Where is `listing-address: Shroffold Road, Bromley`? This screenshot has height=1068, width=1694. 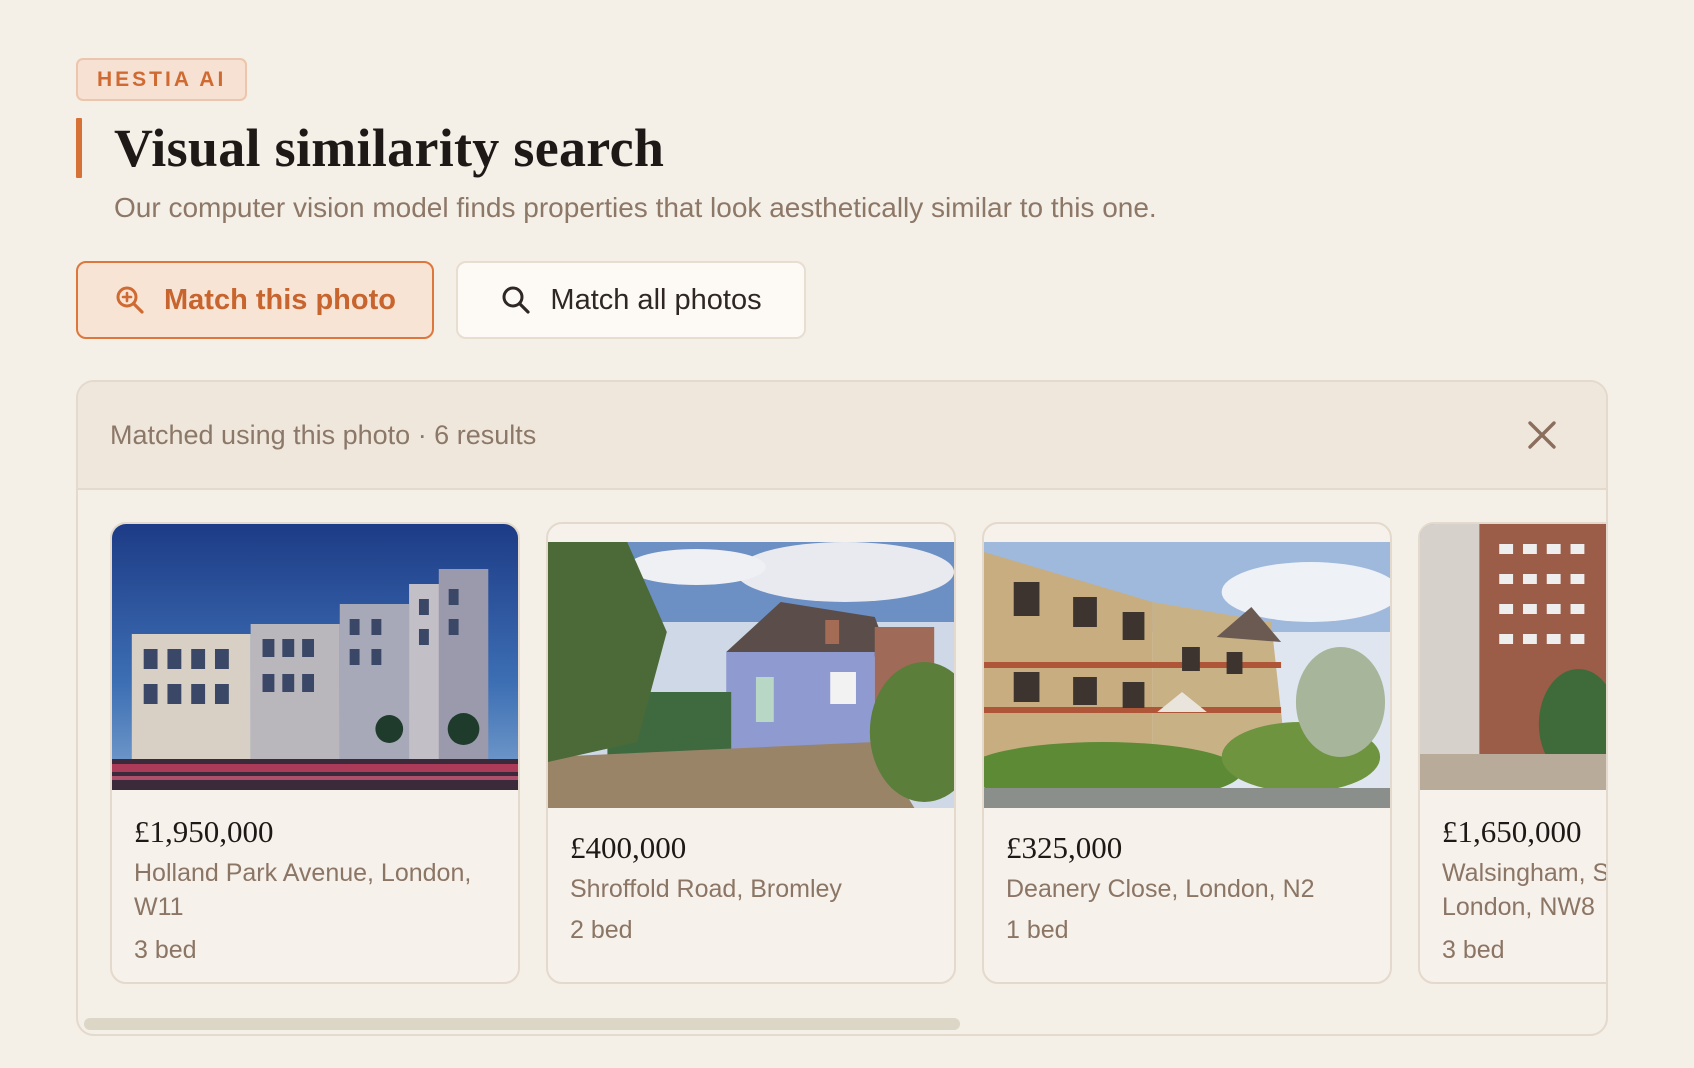 listing-address: Shroffold Road, Bromley is located at coordinates (706, 889).